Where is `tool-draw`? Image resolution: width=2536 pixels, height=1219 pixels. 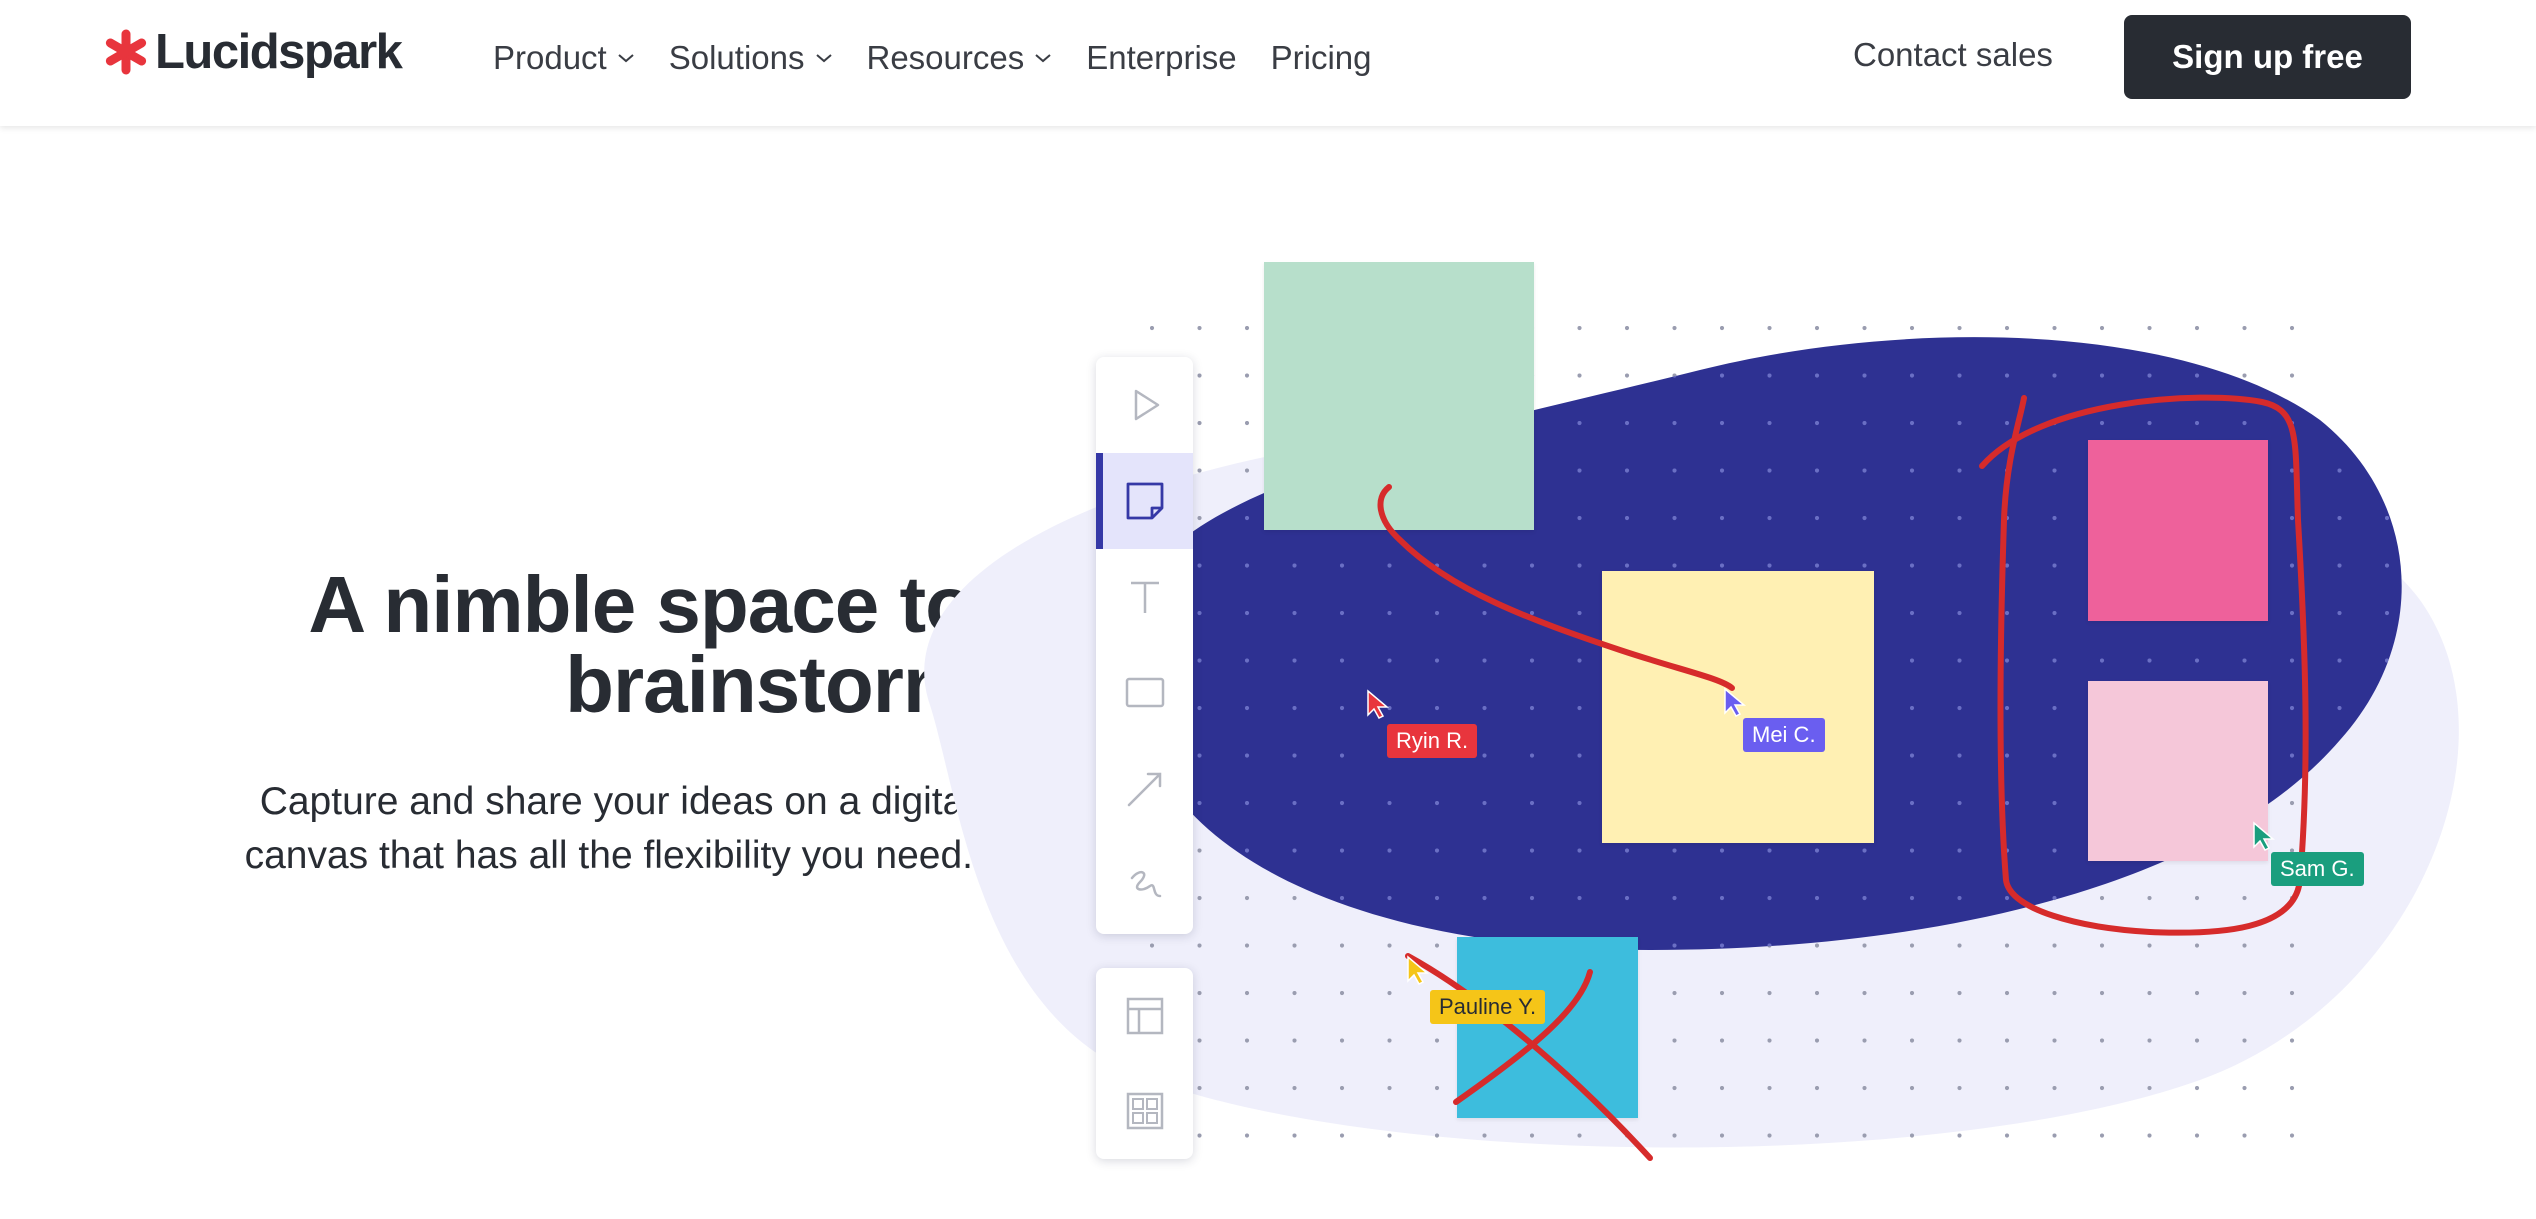 tool-draw is located at coordinates (1144, 885).